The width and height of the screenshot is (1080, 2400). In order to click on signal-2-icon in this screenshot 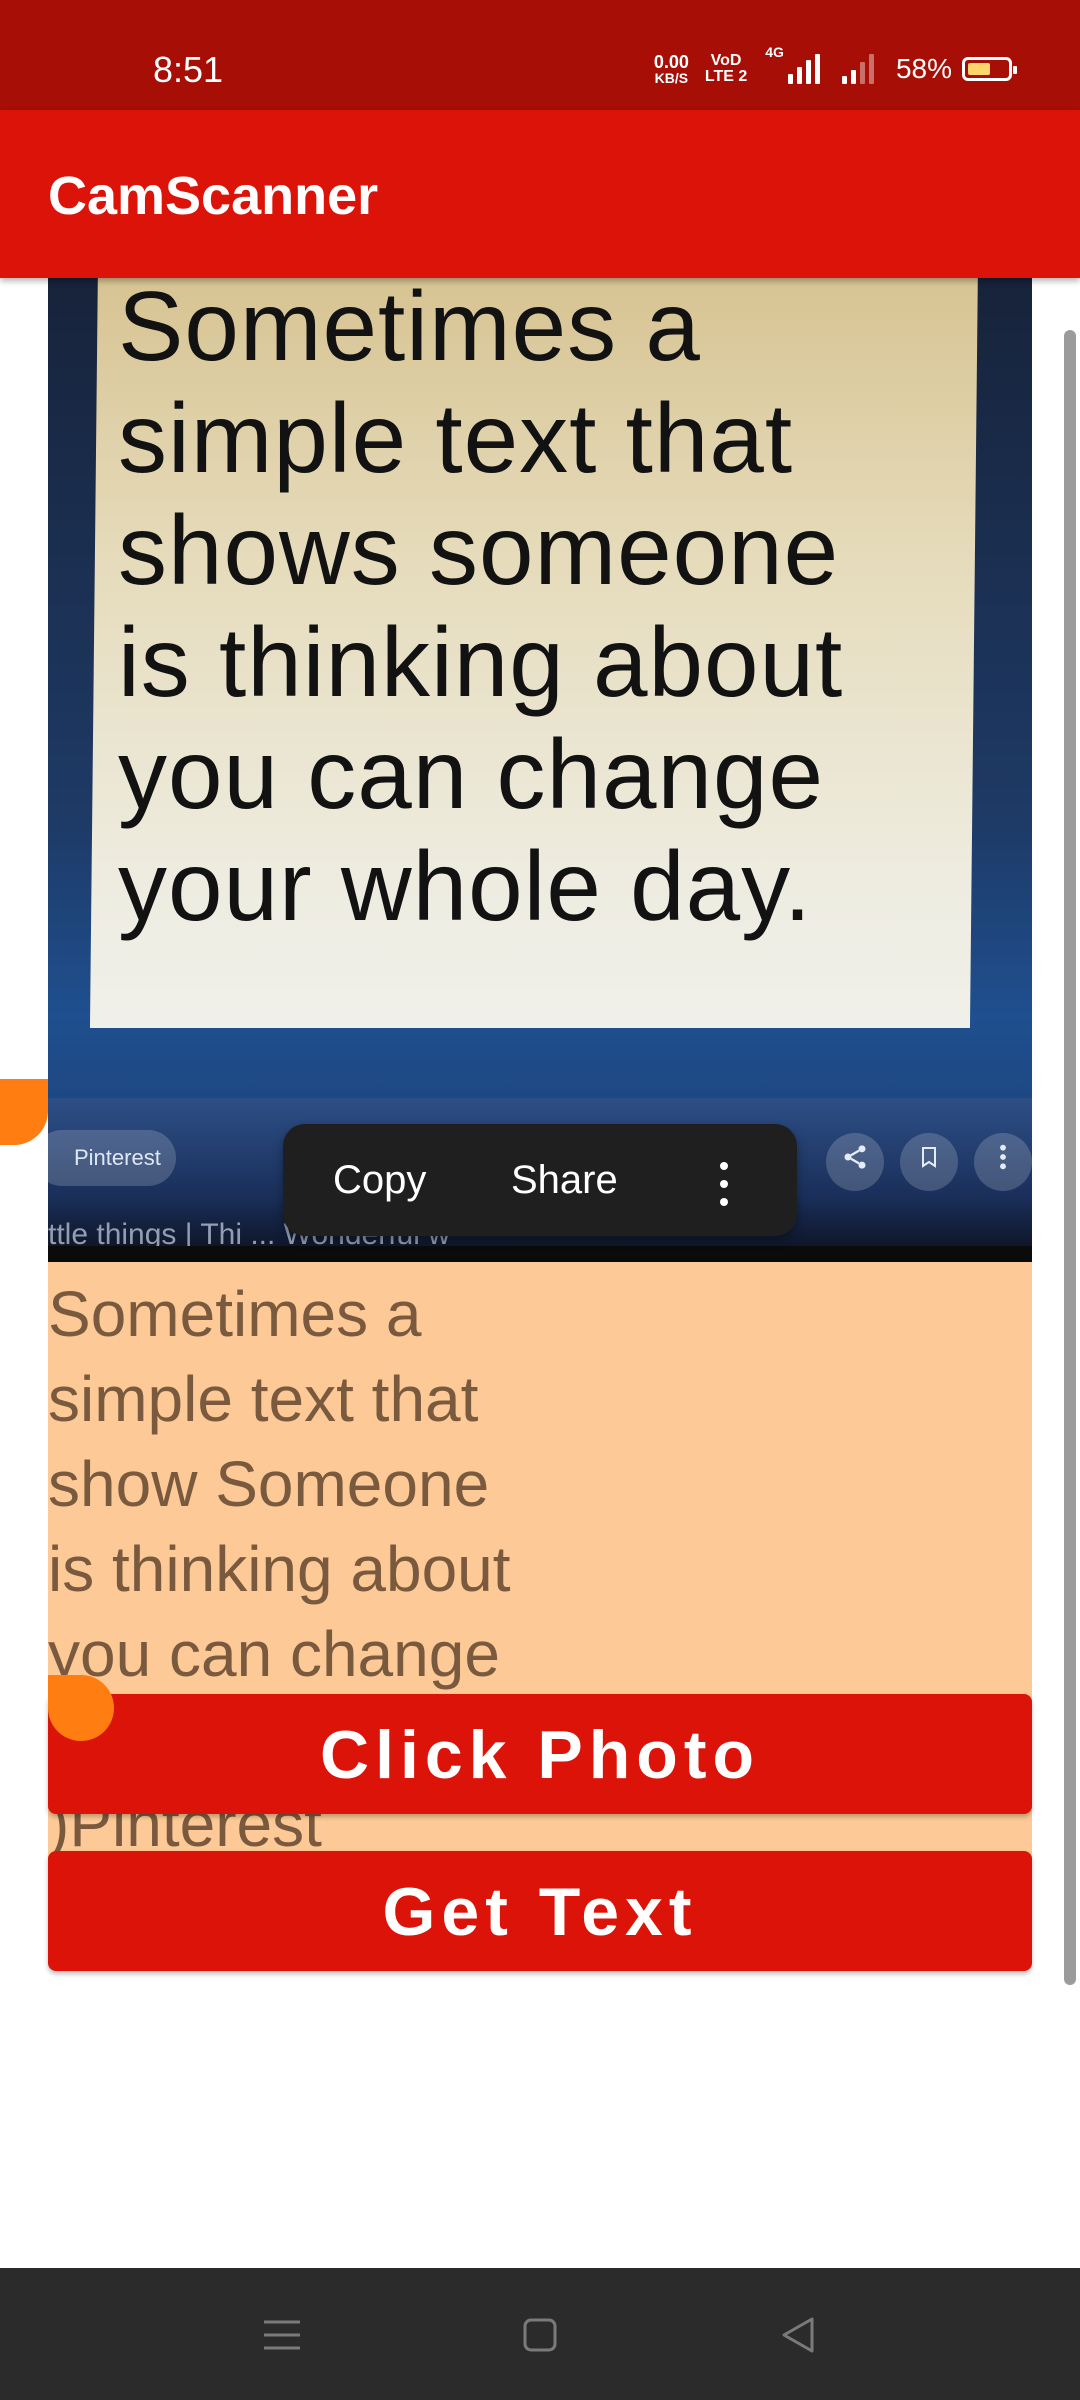, I will do `click(859, 69)`.